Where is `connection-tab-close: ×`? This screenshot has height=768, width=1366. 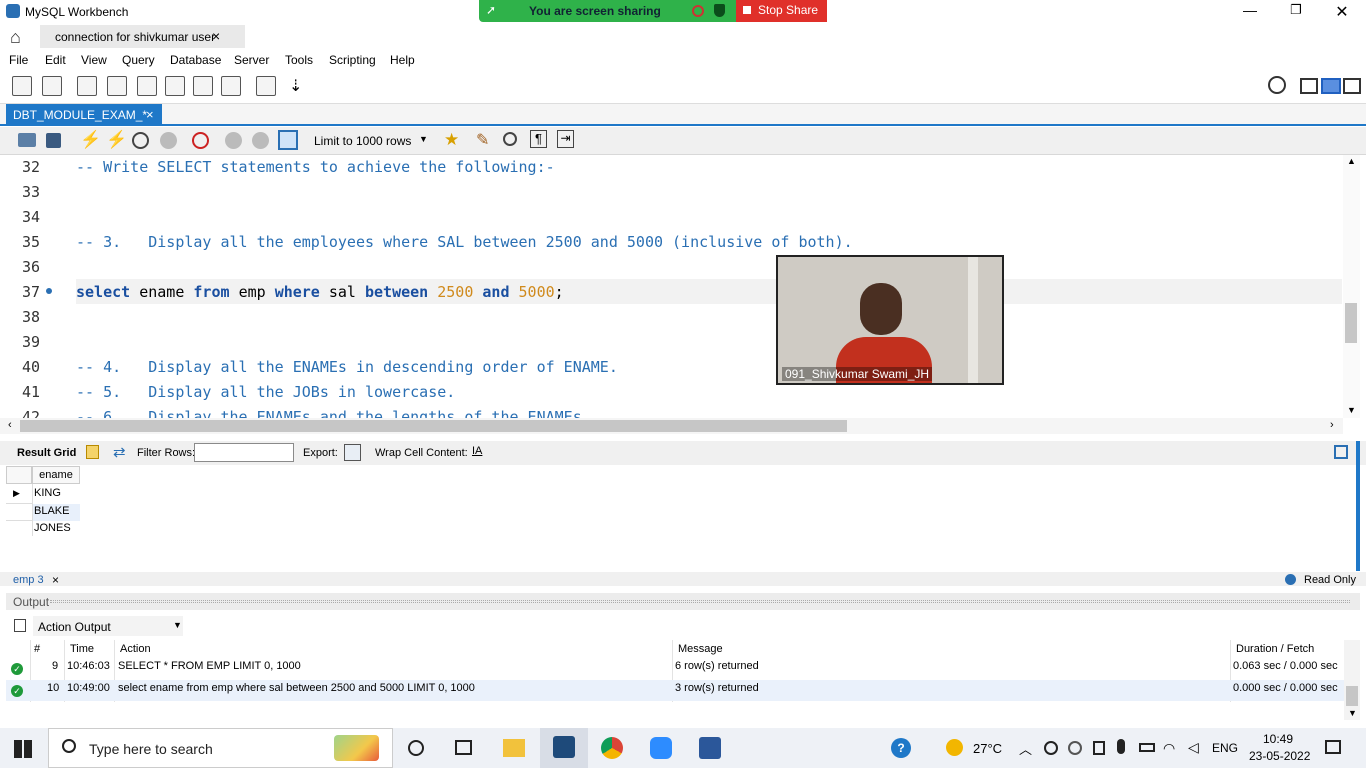
connection-tab-close: × is located at coordinates (216, 36).